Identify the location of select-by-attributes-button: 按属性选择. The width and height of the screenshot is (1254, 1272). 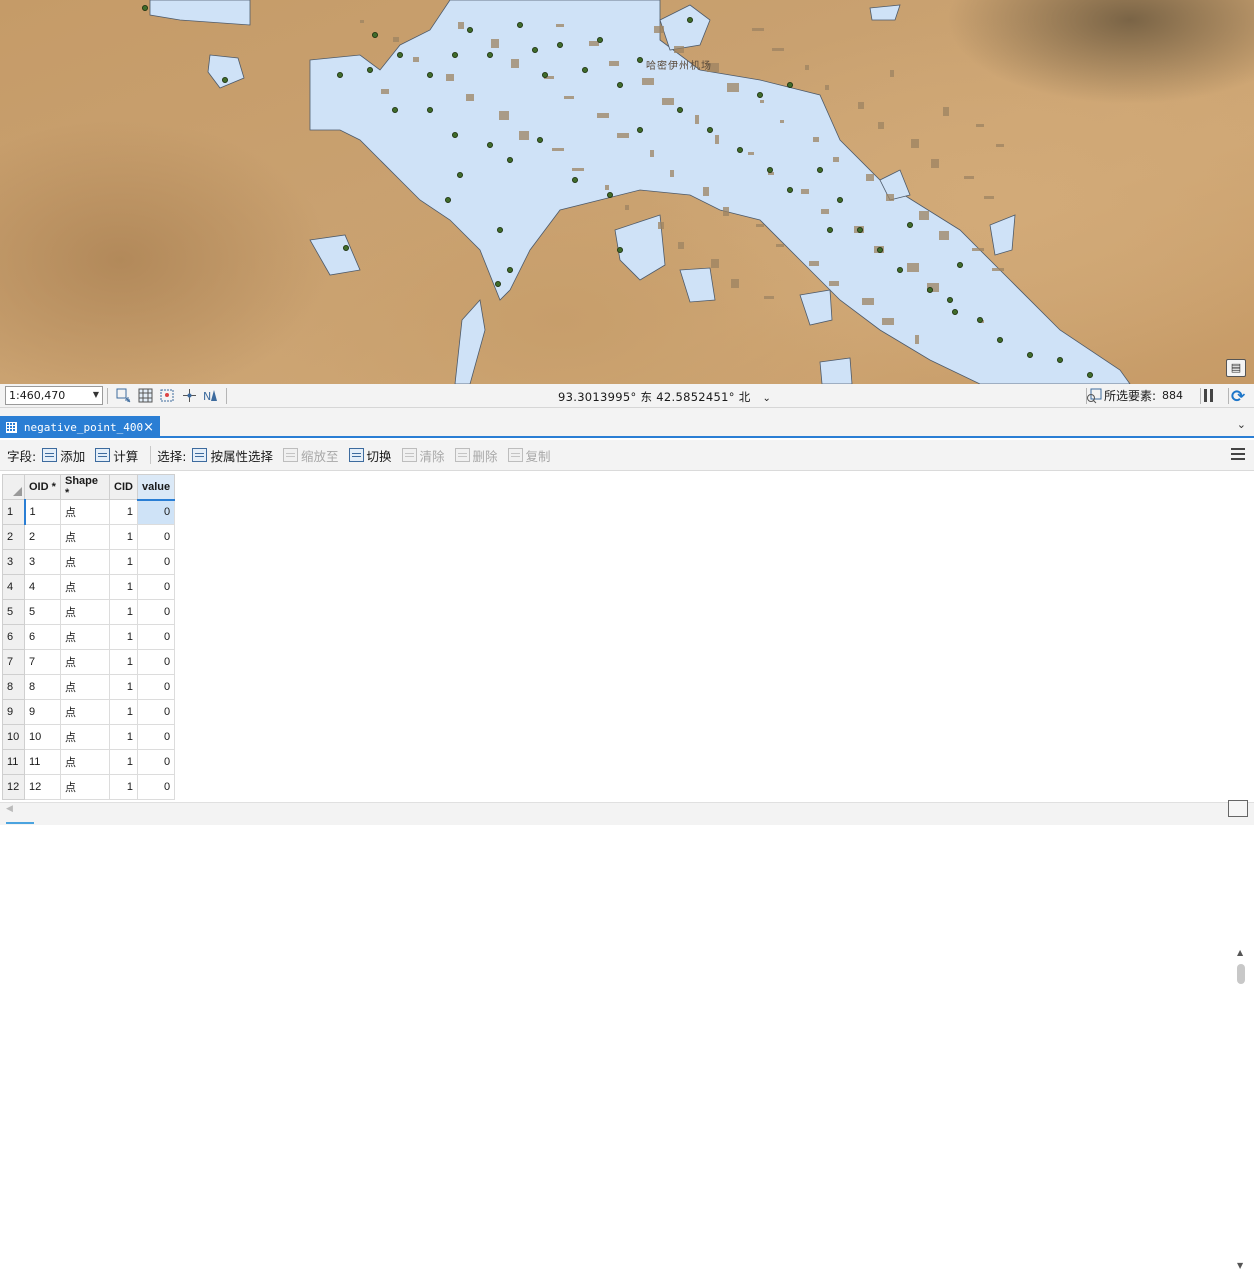
(232, 455).